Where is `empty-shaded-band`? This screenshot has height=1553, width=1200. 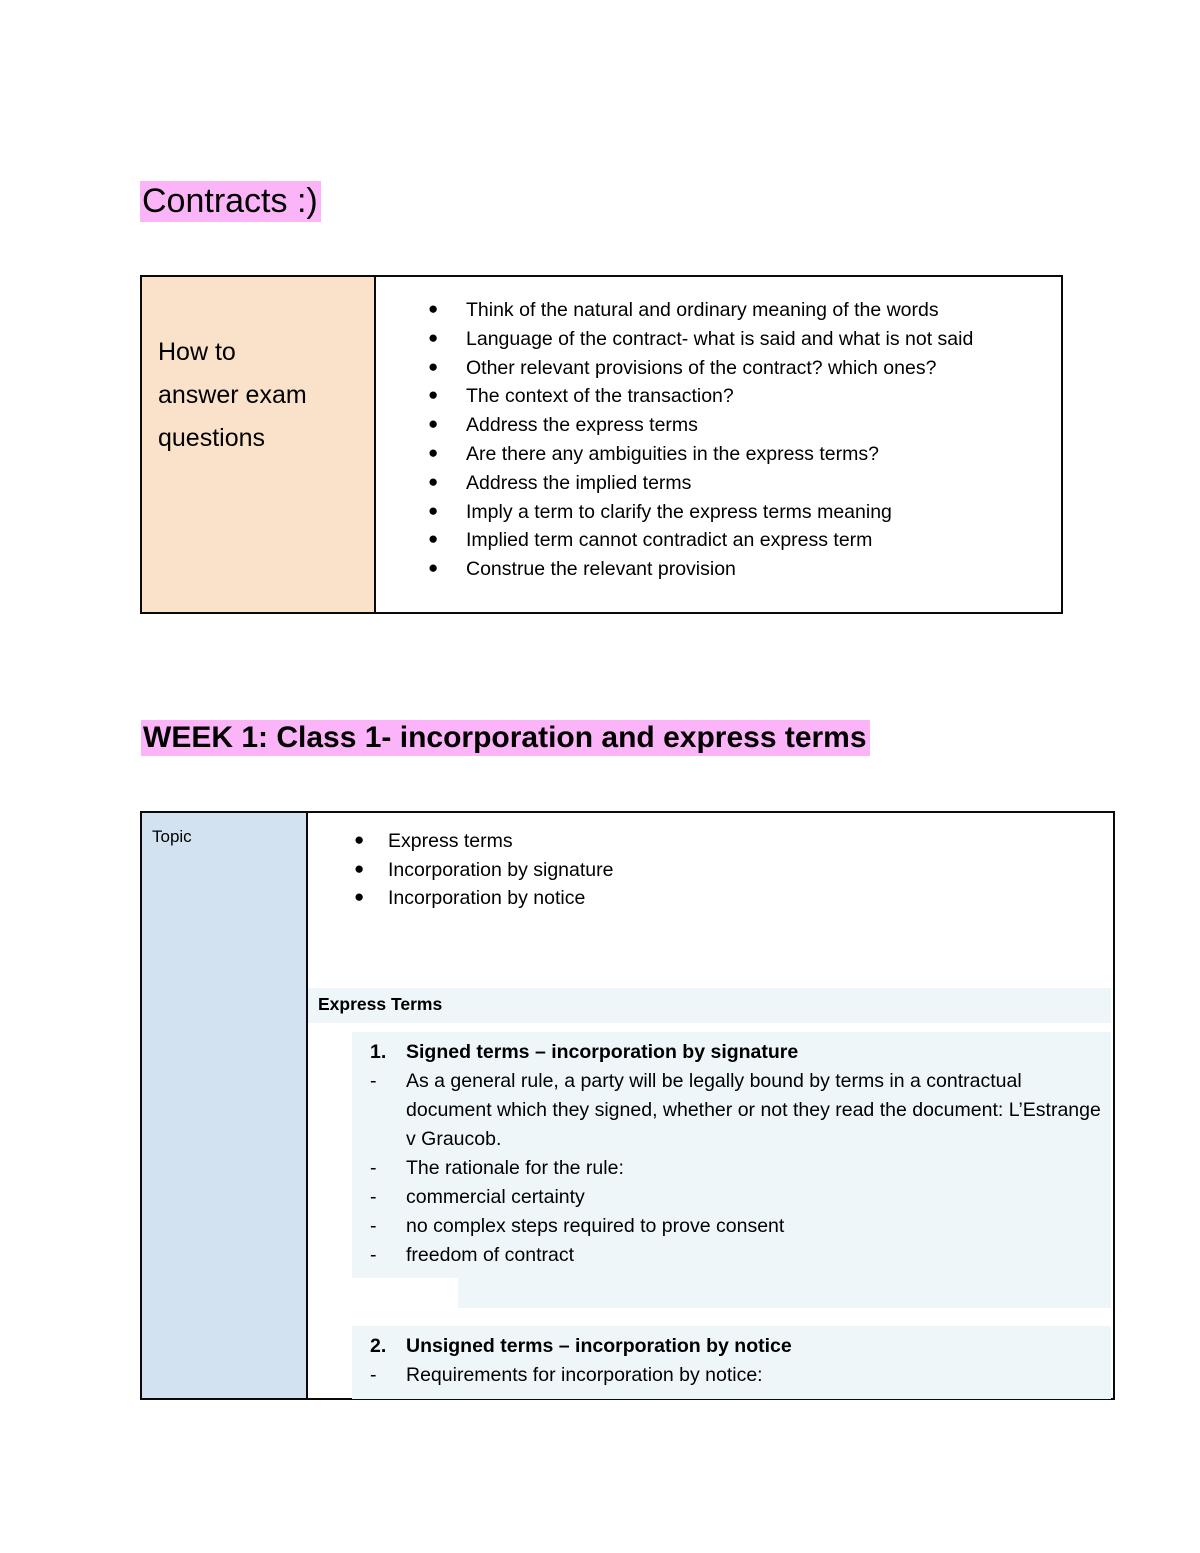 empty-shaded-band is located at coordinates (784, 1290).